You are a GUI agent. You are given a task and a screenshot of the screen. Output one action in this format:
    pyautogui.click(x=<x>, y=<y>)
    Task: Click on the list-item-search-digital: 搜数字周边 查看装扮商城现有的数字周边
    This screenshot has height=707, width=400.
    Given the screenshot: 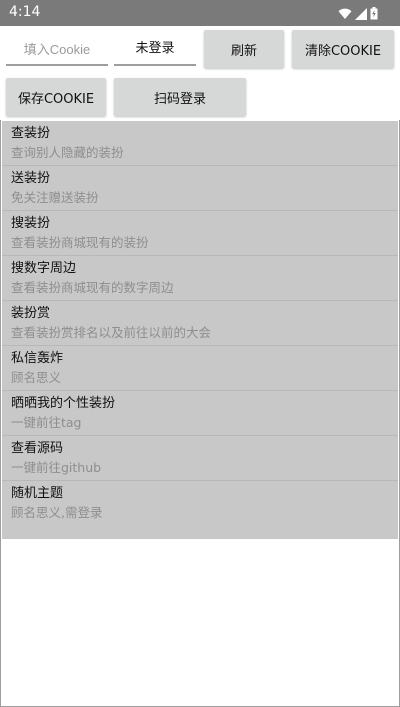 What is the action you would take?
    pyautogui.click(x=200, y=278)
    